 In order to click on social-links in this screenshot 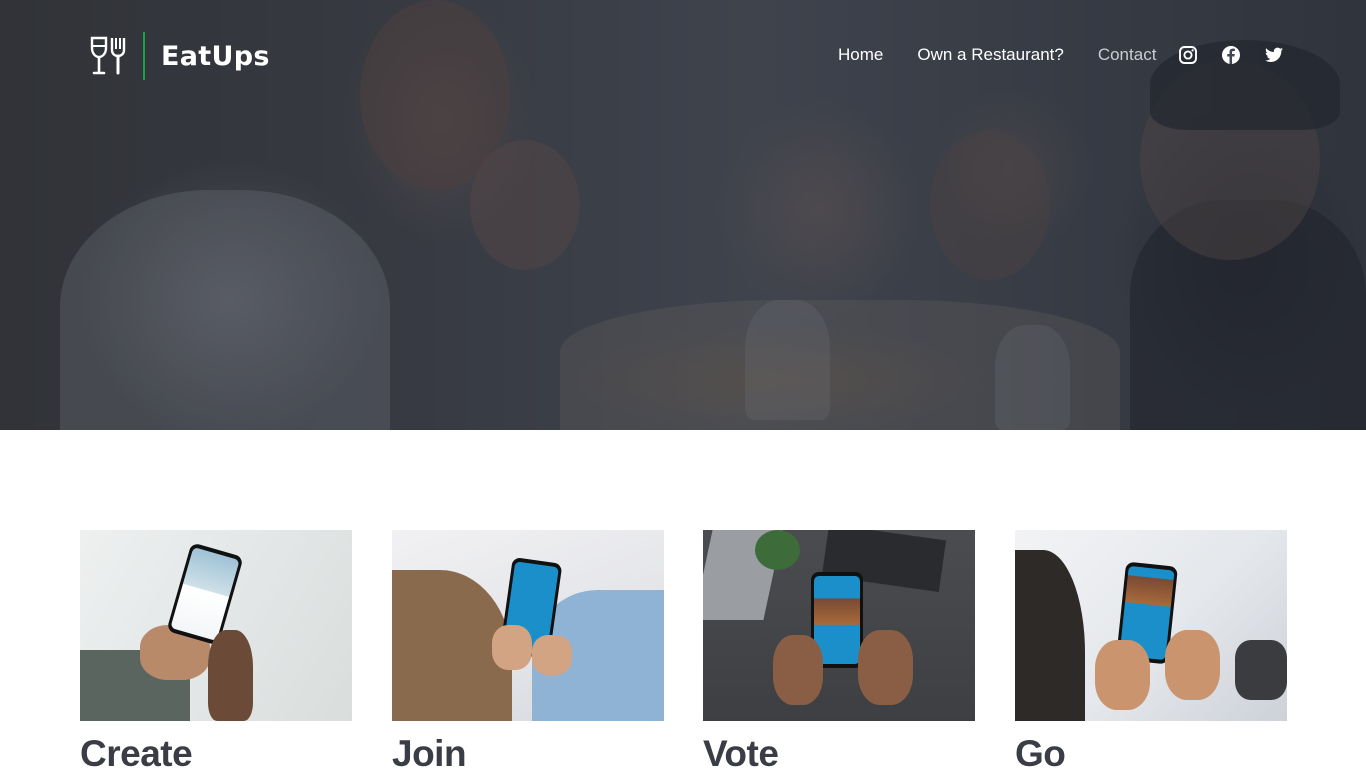, I will do `click(1231, 55)`.